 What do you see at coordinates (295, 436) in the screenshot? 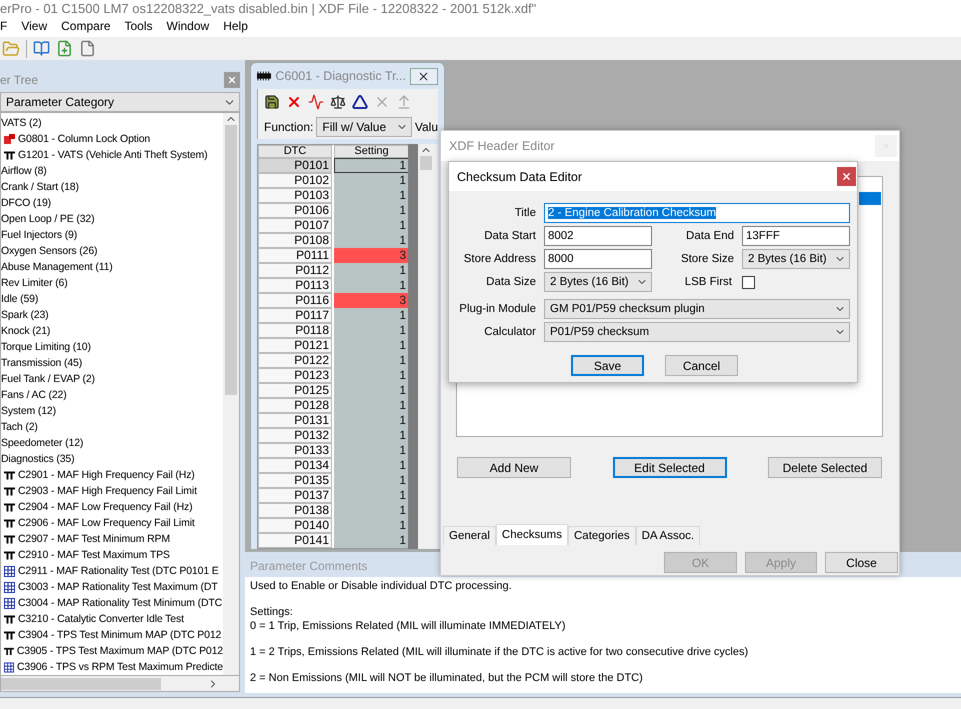
I see `row-header: P0132` at bounding box center [295, 436].